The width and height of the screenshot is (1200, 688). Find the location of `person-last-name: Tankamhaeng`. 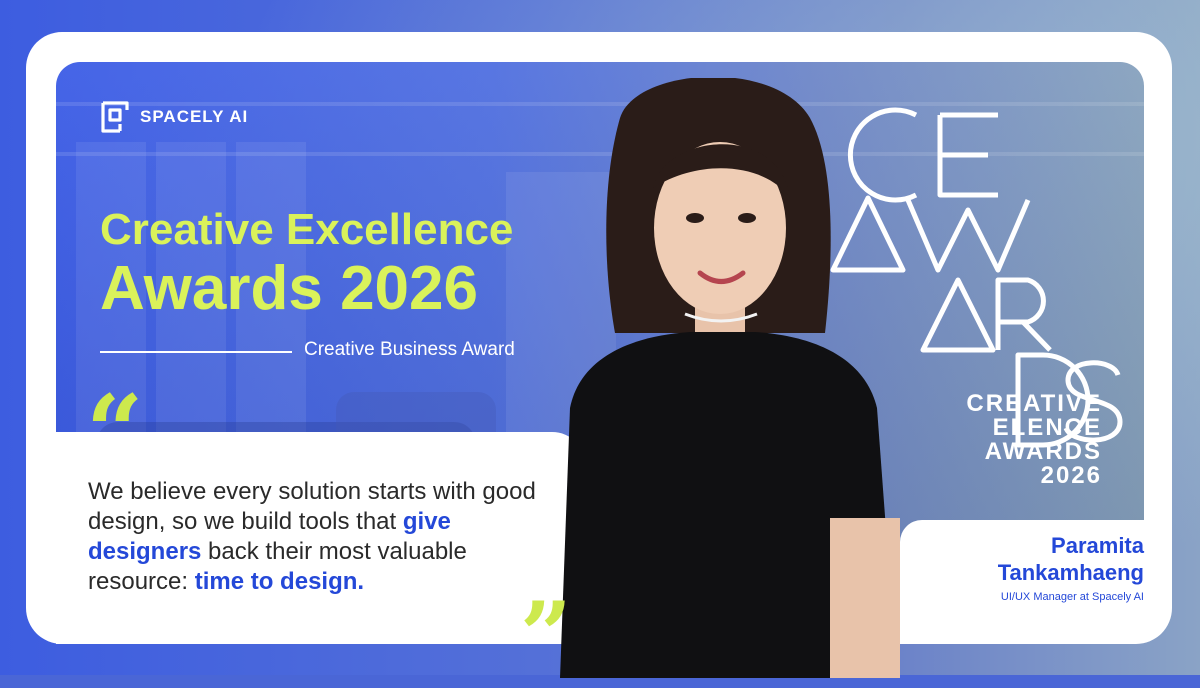

person-last-name: Tankamhaeng is located at coordinates (1070, 572).